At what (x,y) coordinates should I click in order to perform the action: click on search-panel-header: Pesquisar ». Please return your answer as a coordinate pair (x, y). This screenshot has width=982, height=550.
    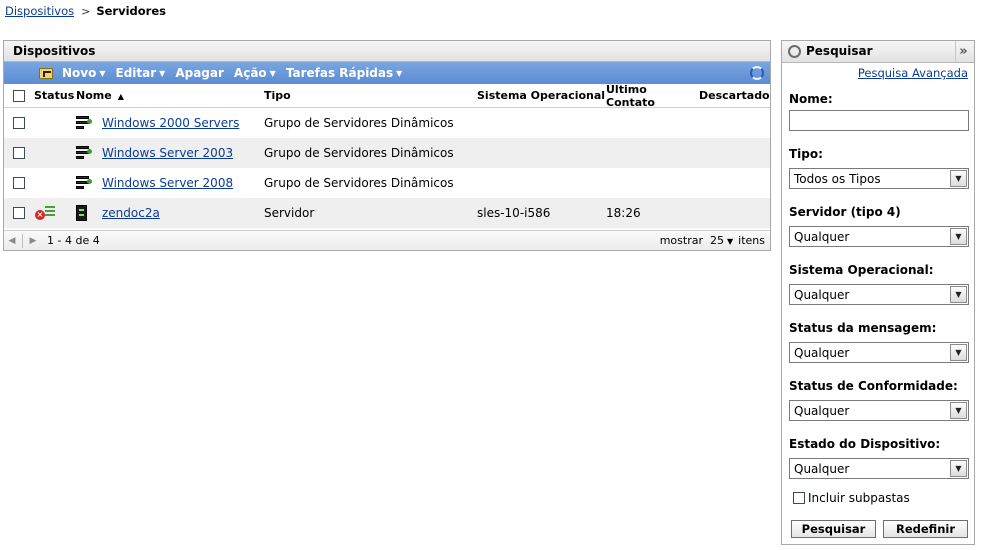
    Looking at the image, I should click on (878, 52).